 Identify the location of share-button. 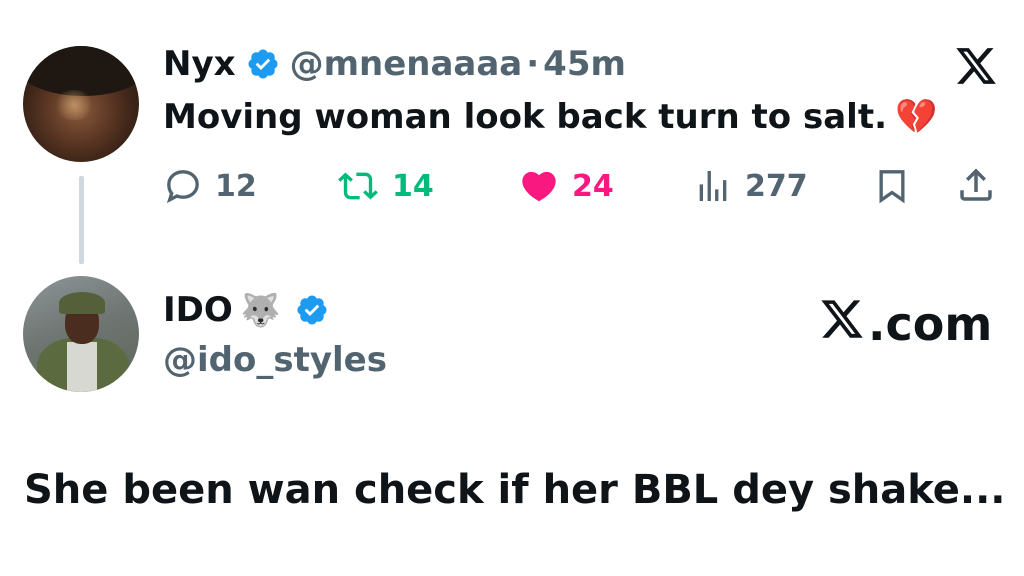
(976, 187).